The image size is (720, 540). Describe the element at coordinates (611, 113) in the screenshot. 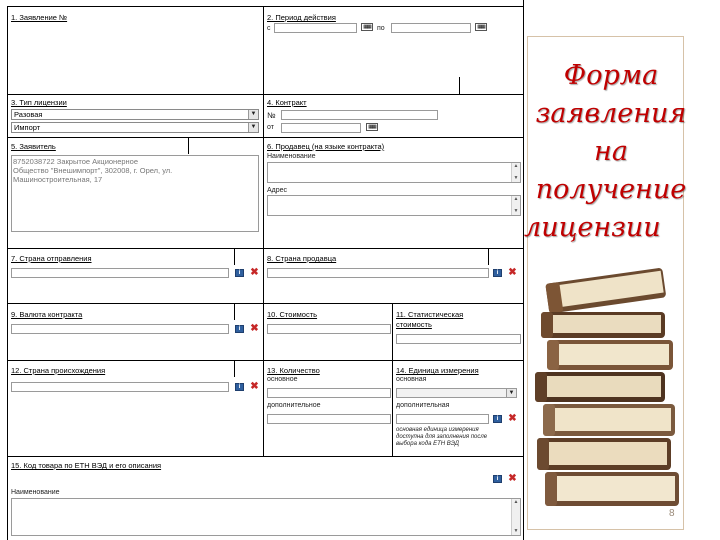

I see `slide-title-line-2: заявления` at that location.